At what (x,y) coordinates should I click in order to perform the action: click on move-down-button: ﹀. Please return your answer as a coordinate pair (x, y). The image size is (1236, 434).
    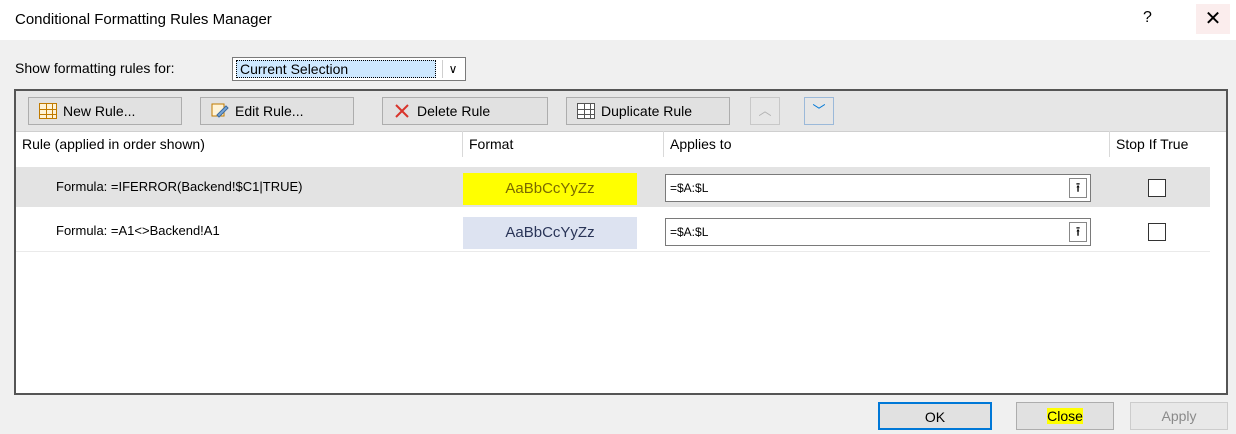
    Looking at the image, I should click on (819, 111).